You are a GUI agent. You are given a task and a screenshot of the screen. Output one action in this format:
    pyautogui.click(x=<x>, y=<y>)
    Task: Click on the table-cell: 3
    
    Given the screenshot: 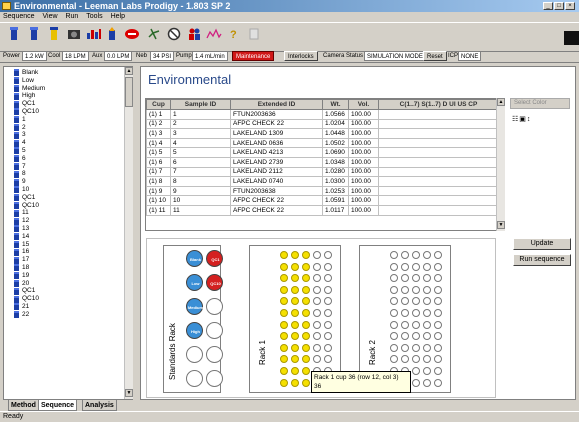 What is the action you would take?
    pyautogui.click(x=200, y=133)
    